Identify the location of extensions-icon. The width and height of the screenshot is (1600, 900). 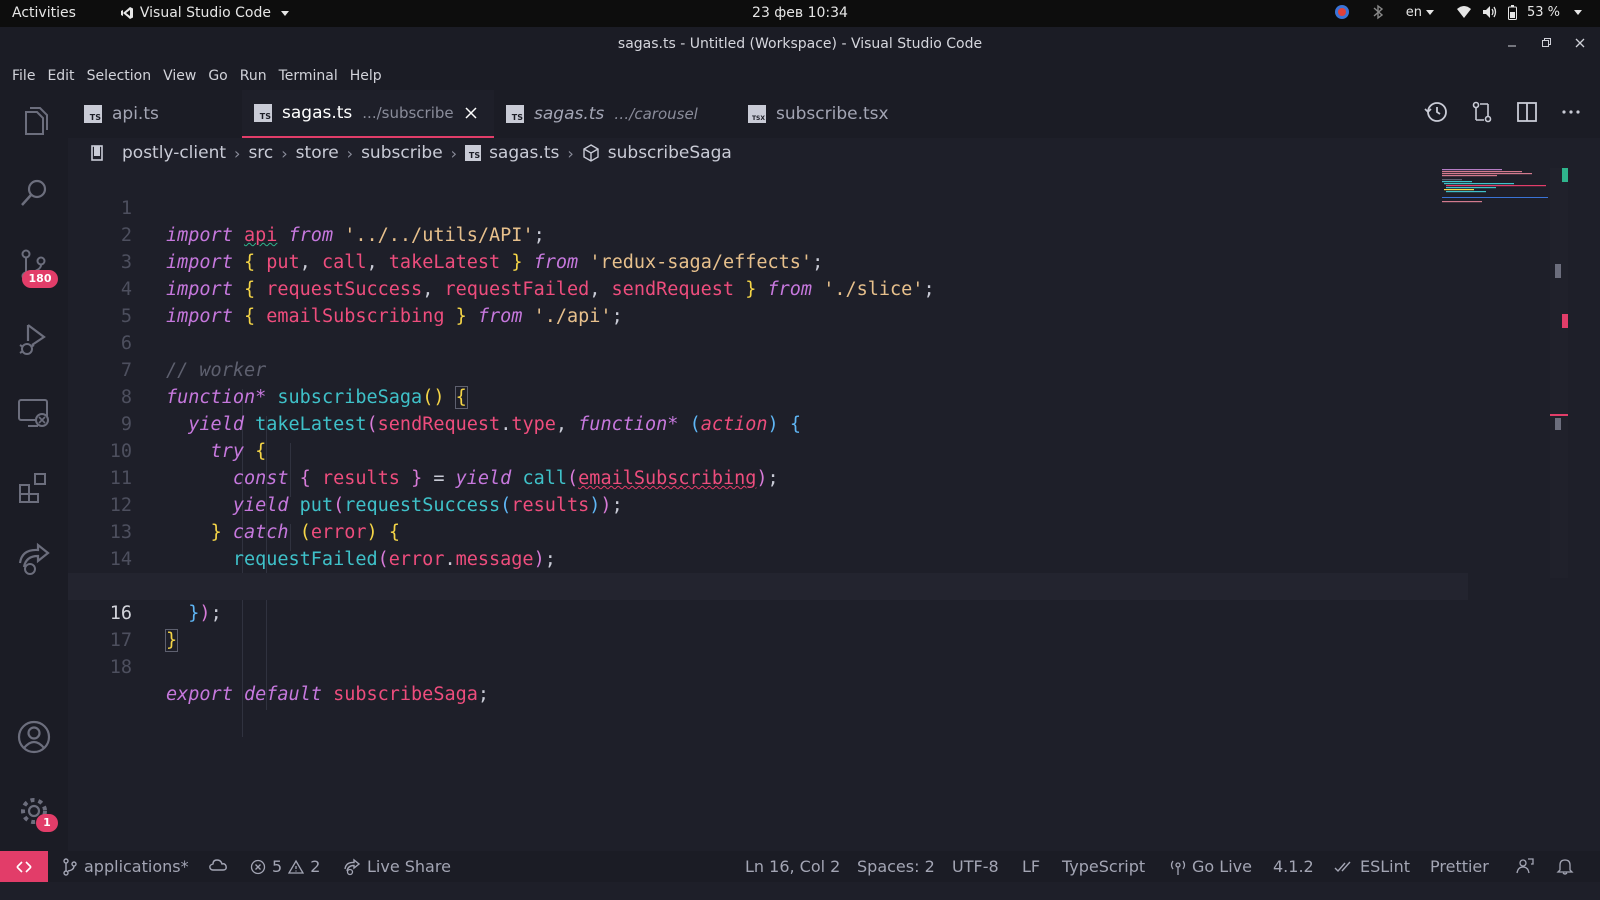
(32, 488).